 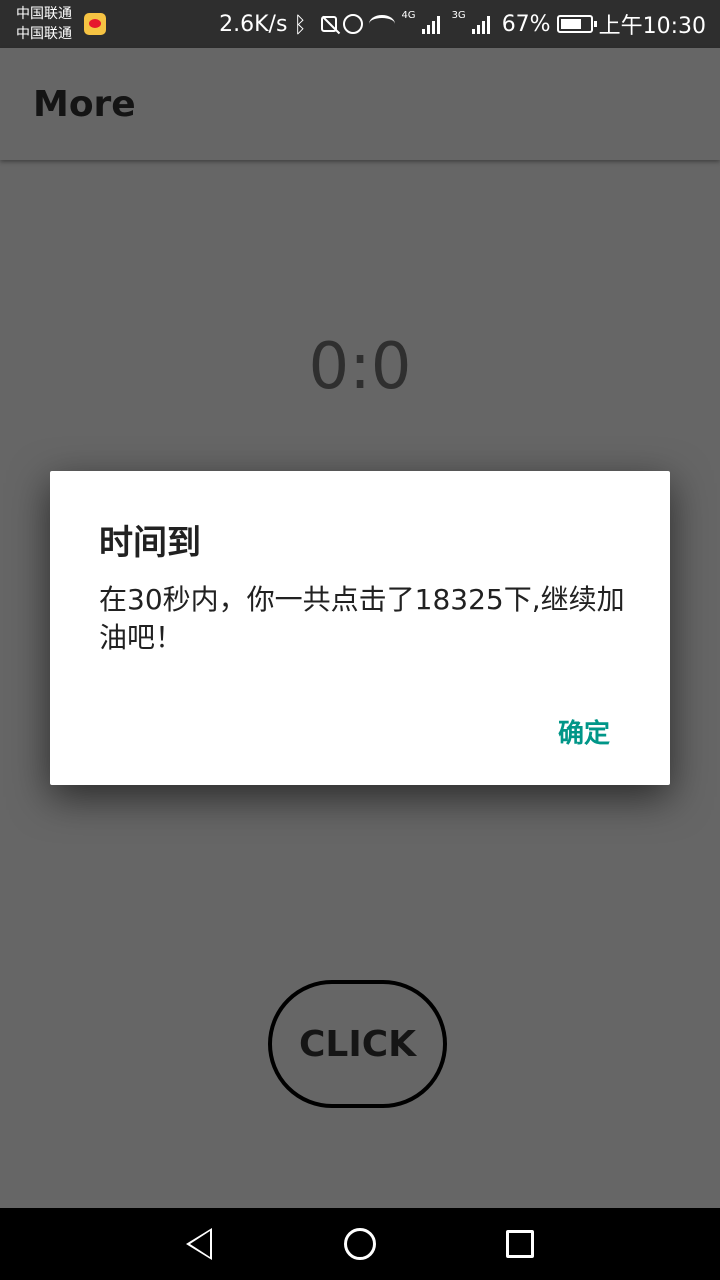 I want to click on status-bar: 中国联通 中国联通 2.6K/s 4G 3G 67% 上午10:30, so click(x=360, y=24).